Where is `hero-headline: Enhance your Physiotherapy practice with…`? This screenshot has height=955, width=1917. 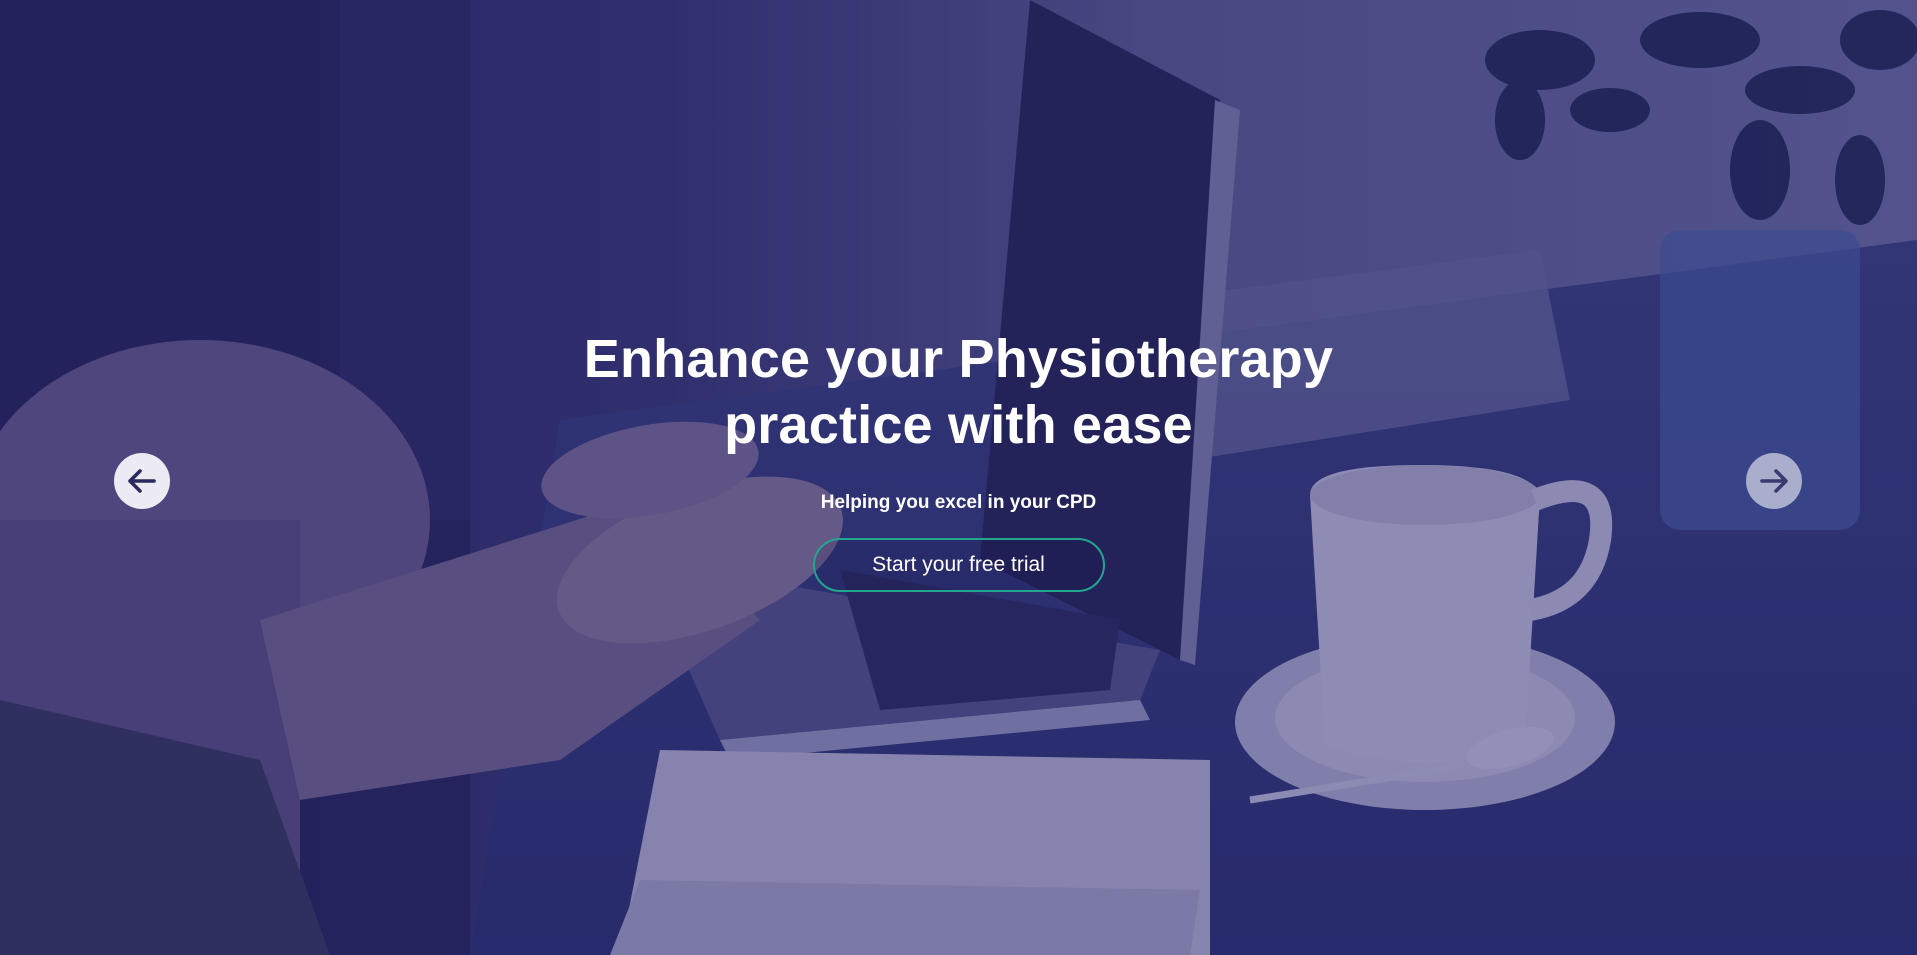
hero-headline: Enhance your Physiotherapy practice with… is located at coordinates (959, 392).